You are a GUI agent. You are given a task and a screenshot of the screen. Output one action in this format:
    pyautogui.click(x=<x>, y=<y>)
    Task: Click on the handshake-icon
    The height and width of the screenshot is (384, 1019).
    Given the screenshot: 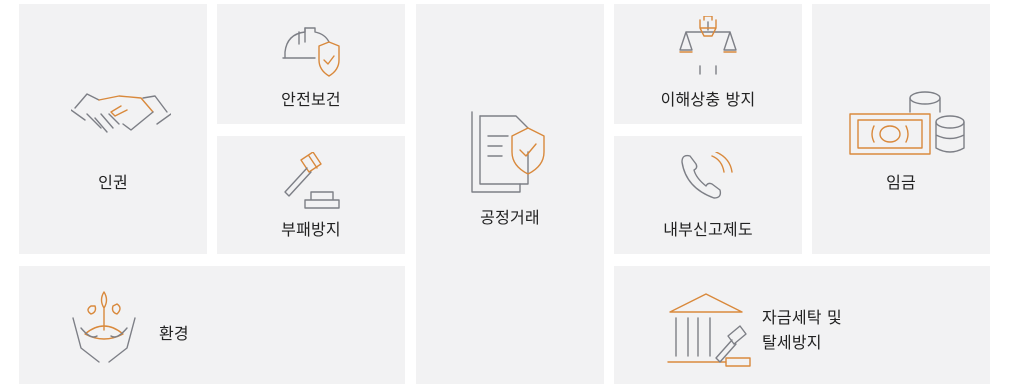 What is the action you would take?
    pyautogui.click(x=121, y=114)
    